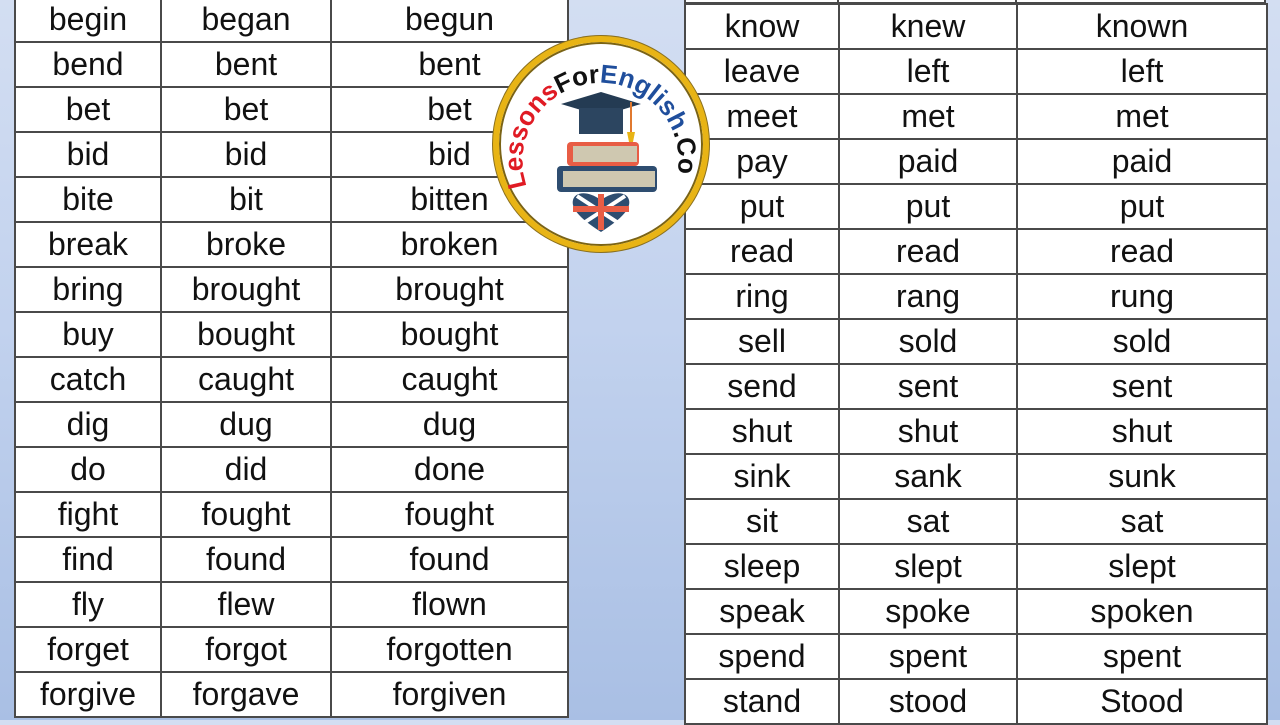 Image resolution: width=1280 pixels, height=725 pixels. I want to click on table-row: meet met met, so click(976, 116).